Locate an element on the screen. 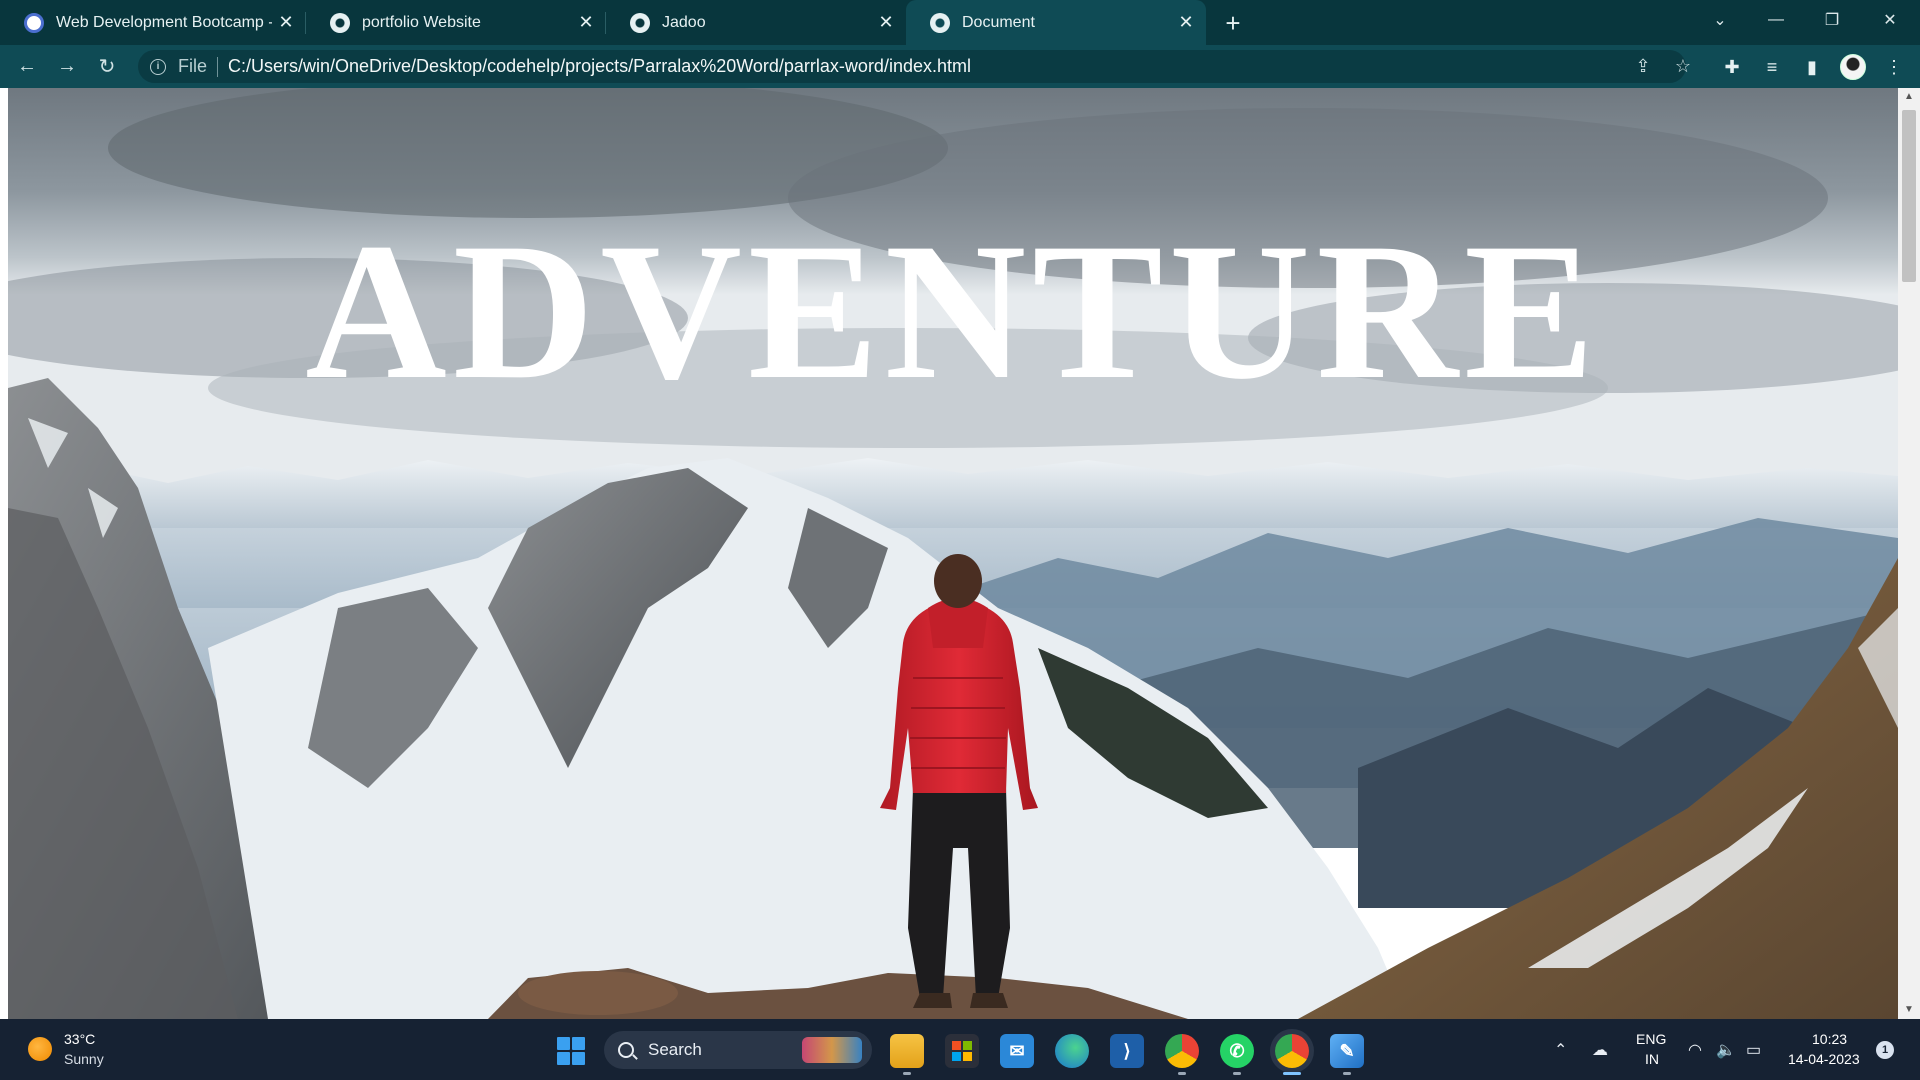  wifi-icon: ◠ is located at coordinates (1695, 1050).